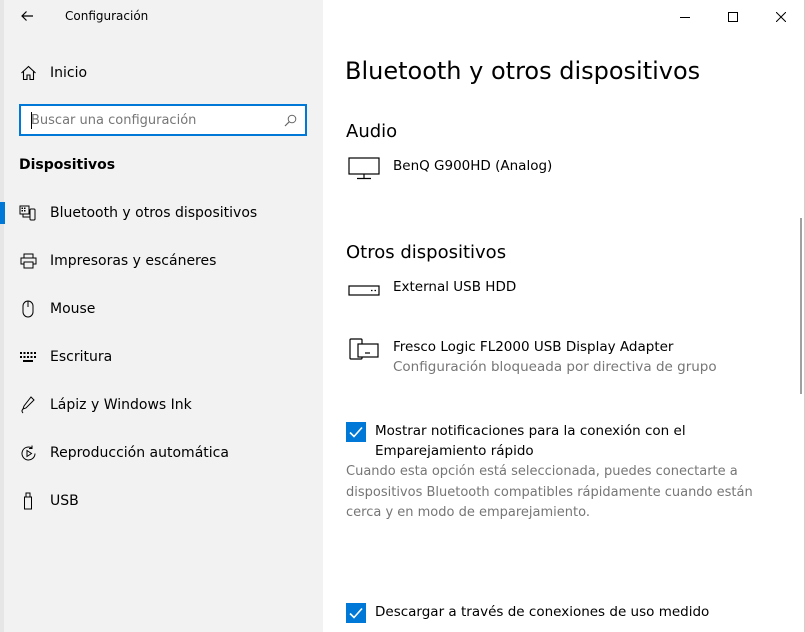 Image resolution: width=805 pixels, height=632 pixels. I want to click on maximize-icon, so click(733, 16).